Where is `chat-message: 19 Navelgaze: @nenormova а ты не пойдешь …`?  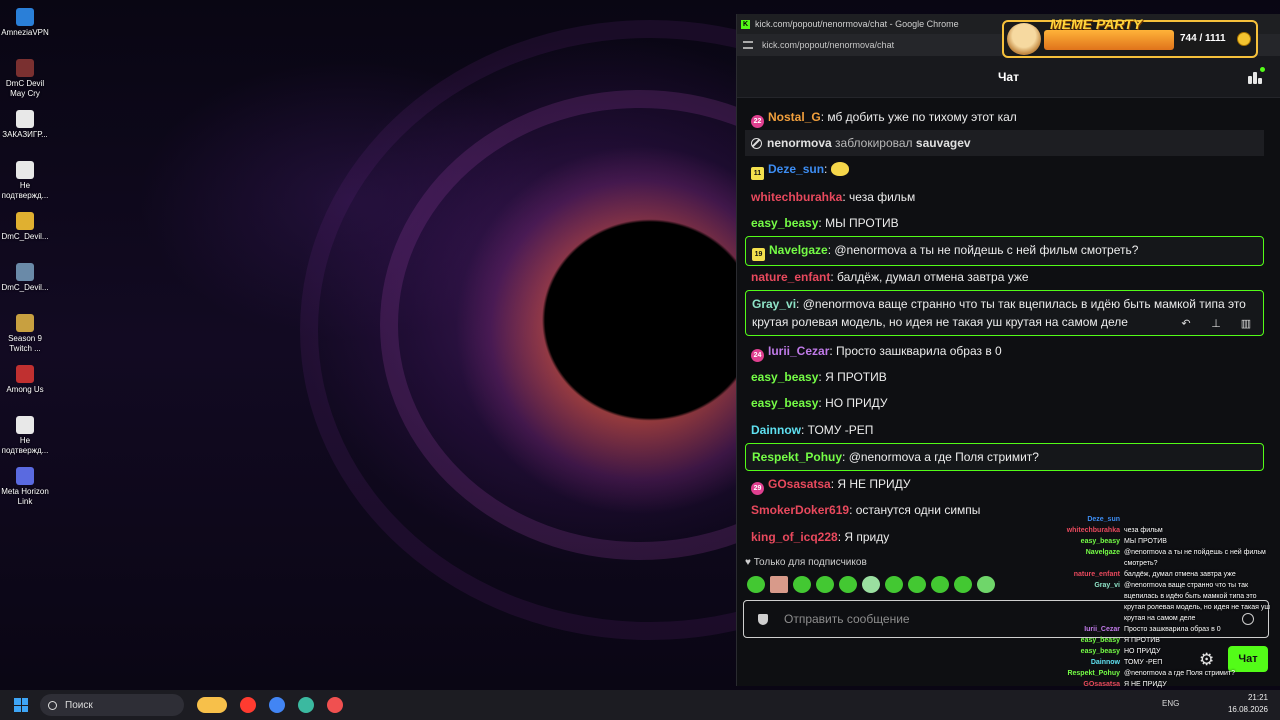
chat-message: 19 Navelgaze: @nenormova а ты не пойдешь … is located at coordinates (1004, 251).